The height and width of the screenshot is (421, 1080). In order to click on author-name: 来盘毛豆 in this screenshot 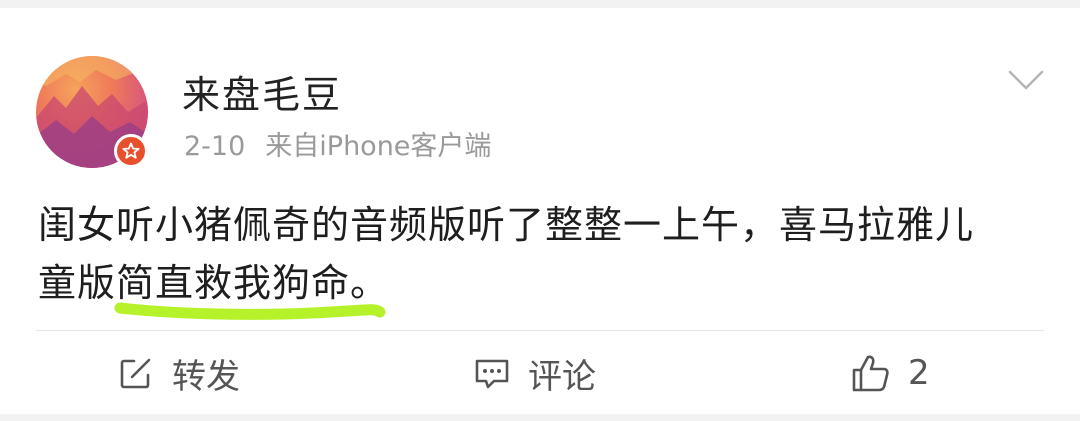, I will do `click(262, 91)`.